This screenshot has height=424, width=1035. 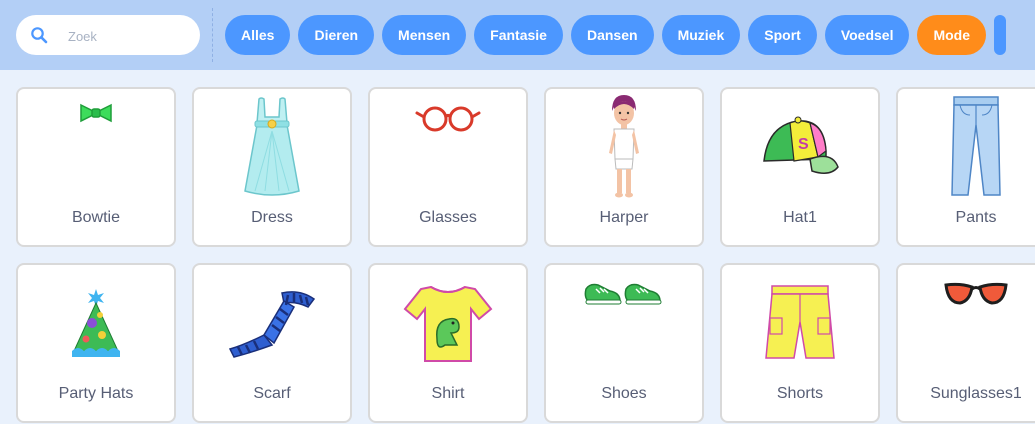 What do you see at coordinates (976, 217) in the screenshot?
I see `costume-name: Pants` at bounding box center [976, 217].